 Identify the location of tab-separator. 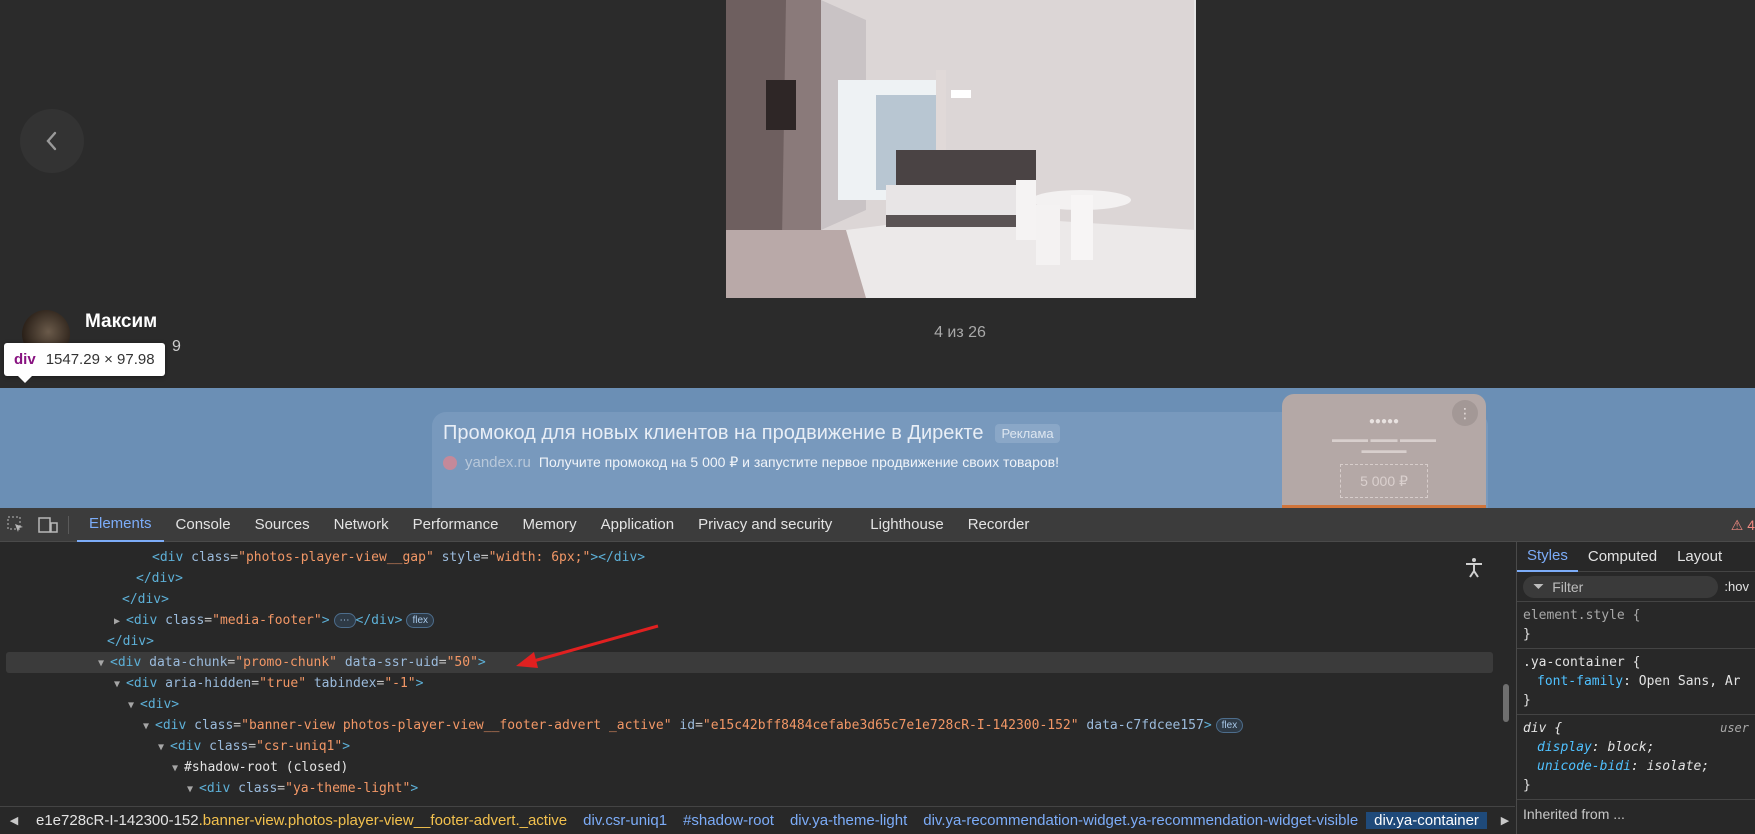
(68, 524).